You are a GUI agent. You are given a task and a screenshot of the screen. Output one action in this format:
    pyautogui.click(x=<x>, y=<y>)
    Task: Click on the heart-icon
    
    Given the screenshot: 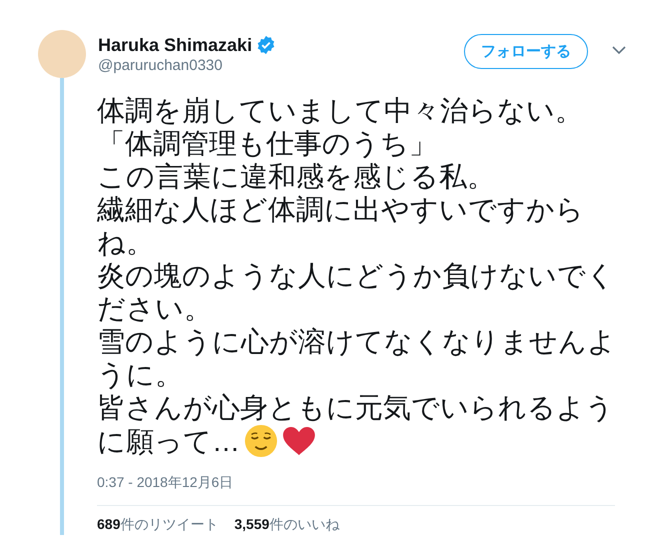 What is the action you would take?
    pyautogui.click(x=299, y=441)
    